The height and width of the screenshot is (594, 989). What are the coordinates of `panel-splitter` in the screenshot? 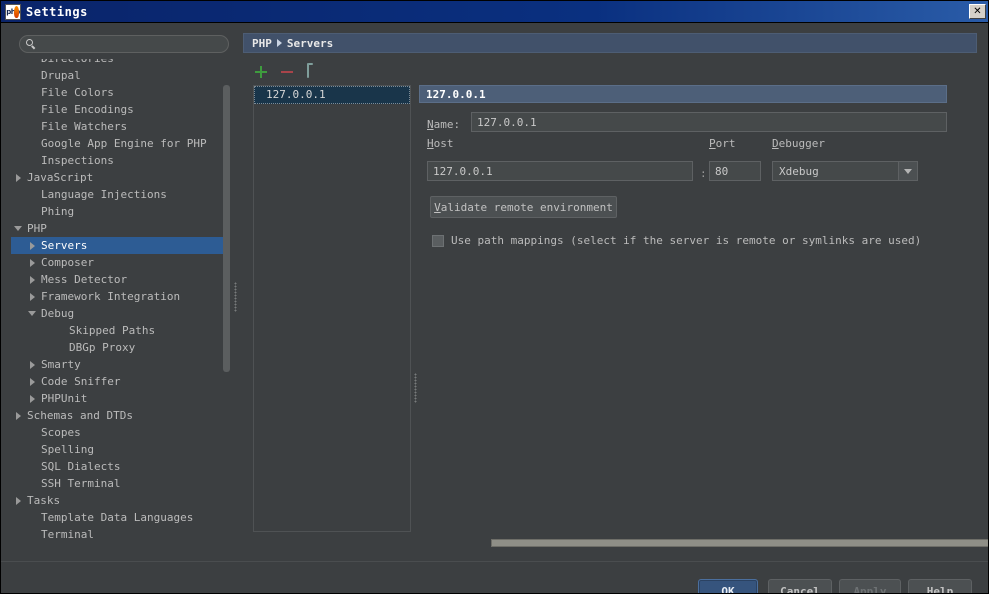 It's located at (415, 388).